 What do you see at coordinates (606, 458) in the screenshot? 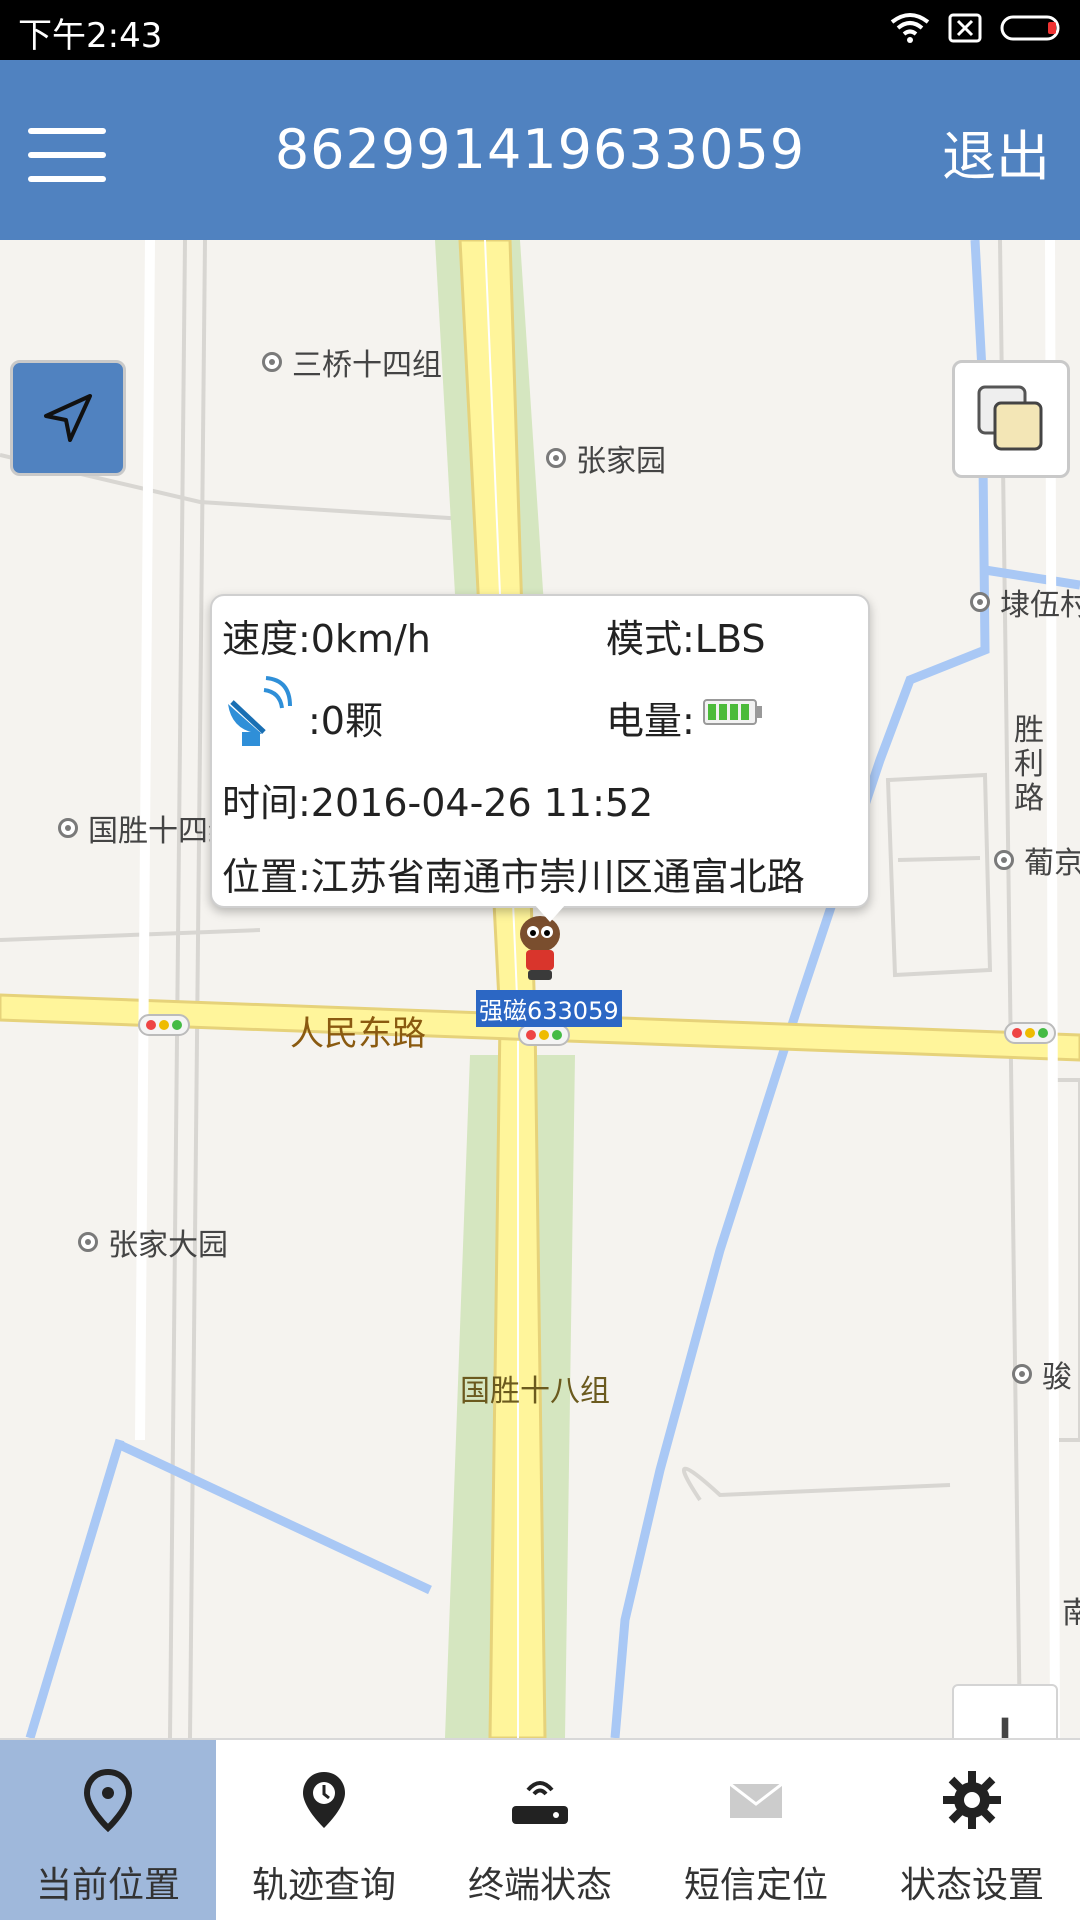
I see `poi-zhangjiayuan: 张家园` at bounding box center [606, 458].